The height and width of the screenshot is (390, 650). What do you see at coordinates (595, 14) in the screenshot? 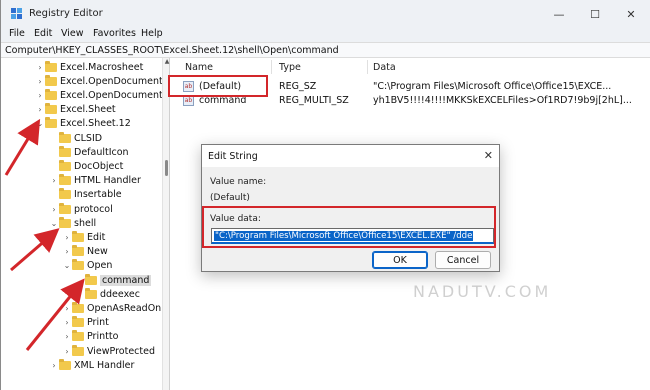
I see `maximize-button: ☐` at bounding box center [595, 14].